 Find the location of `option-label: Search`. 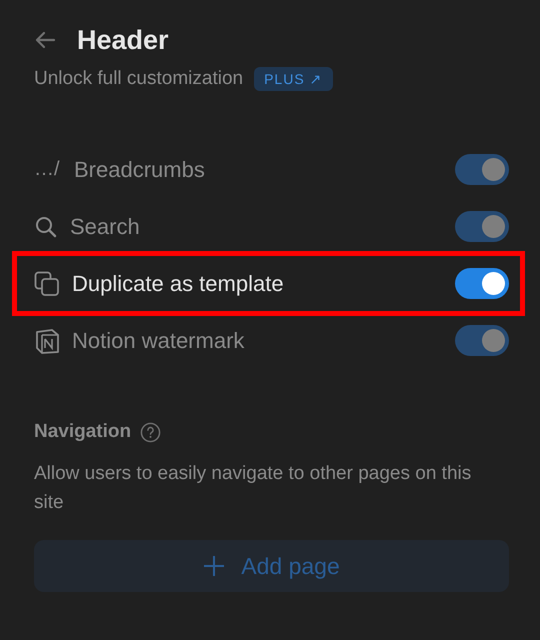

option-label: Search is located at coordinates (105, 227).